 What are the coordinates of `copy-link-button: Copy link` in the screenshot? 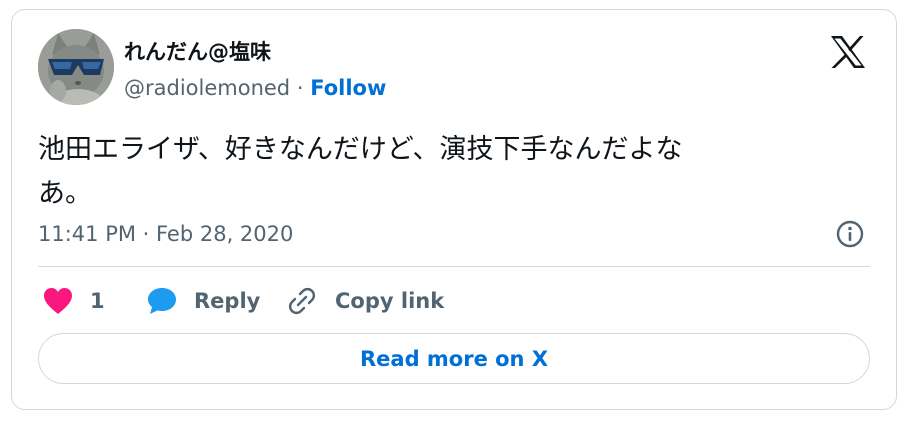 It's located at (365, 301).